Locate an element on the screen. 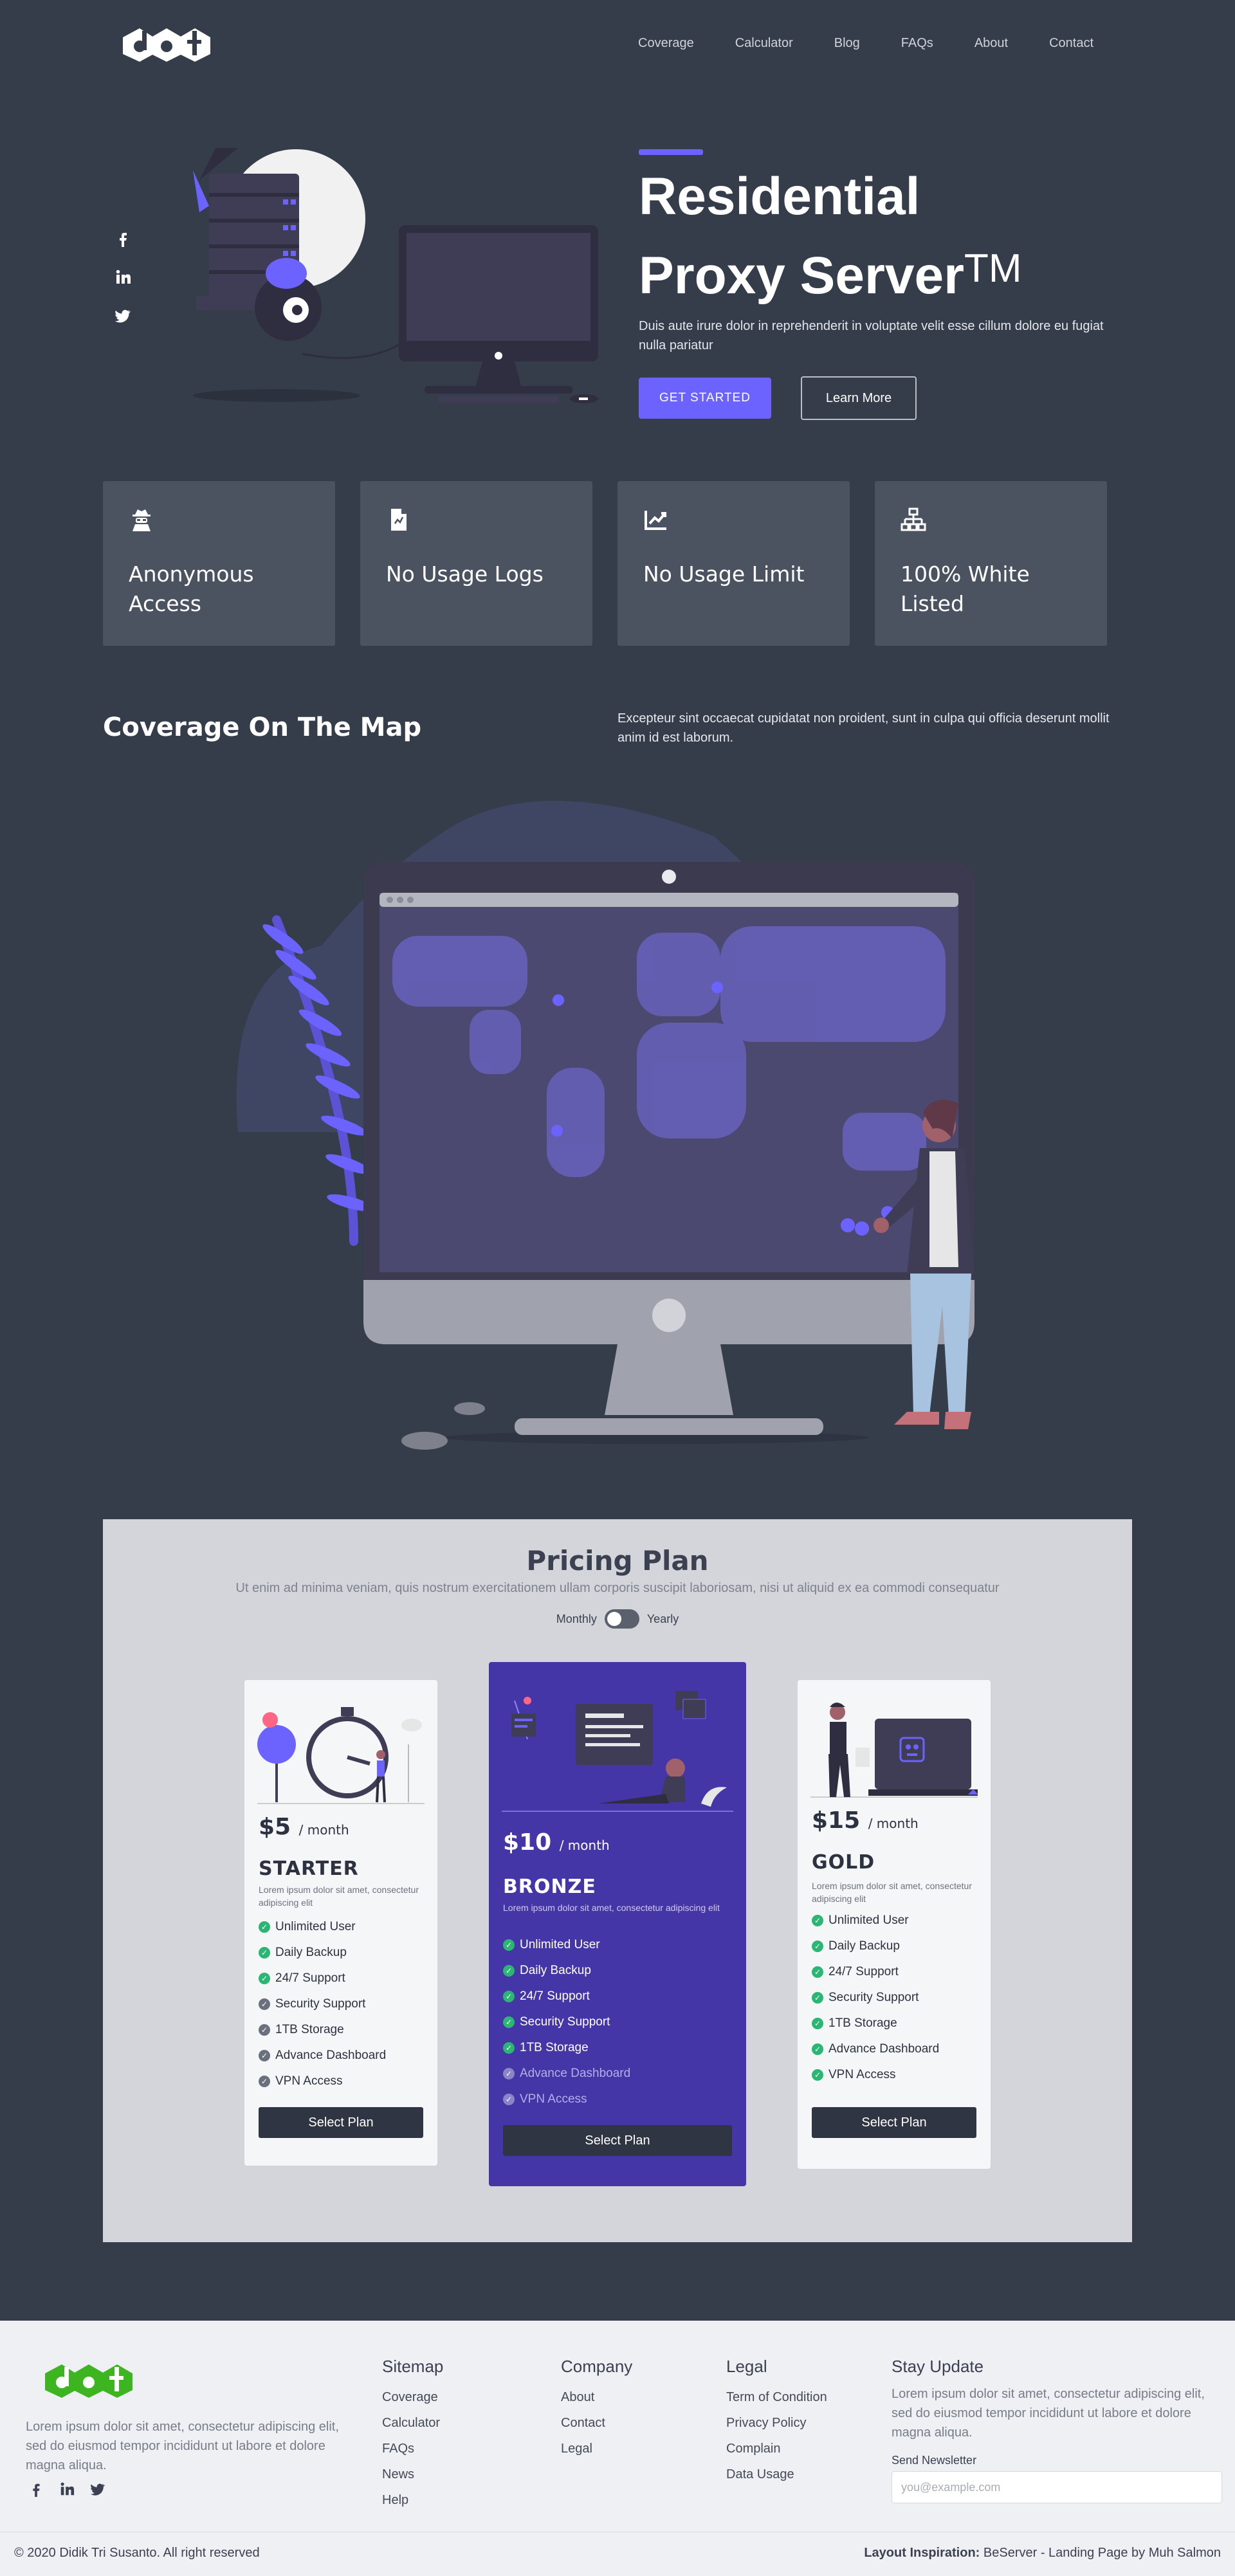  feature-label: No Usage Logs is located at coordinates (465, 574).